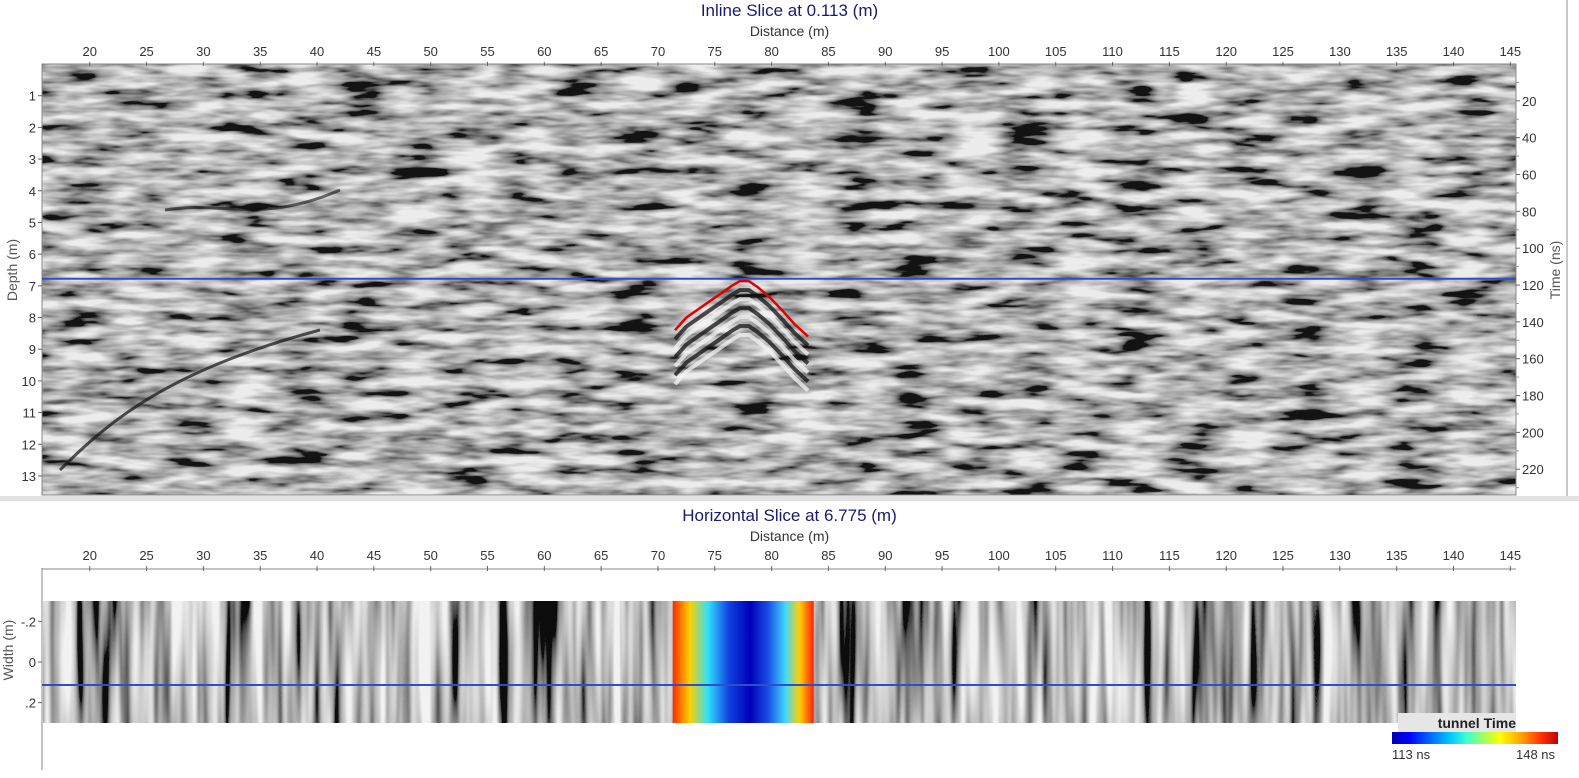  What do you see at coordinates (1533, 322) in the screenshot?
I see `time-tick-label: 140` at bounding box center [1533, 322].